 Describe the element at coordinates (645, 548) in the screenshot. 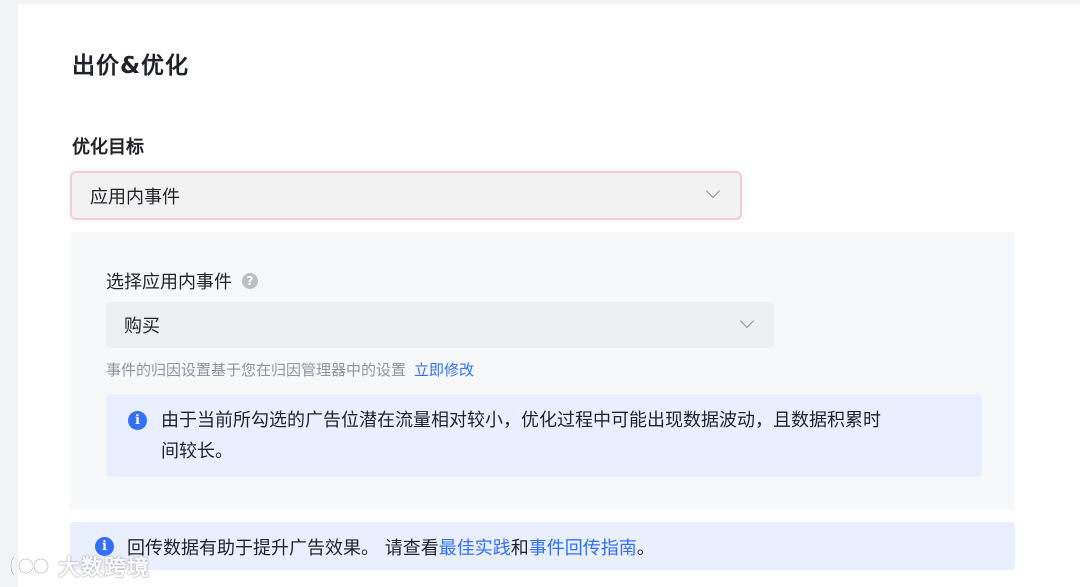

I see `postback-tip-suffix: 。` at that location.